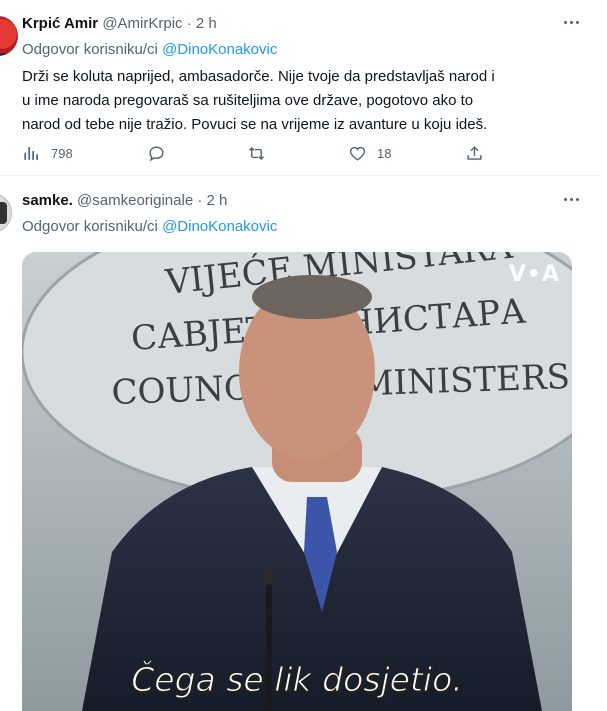 The width and height of the screenshot is (607, 711). I want to click on comment-icon, so click(156, 153).